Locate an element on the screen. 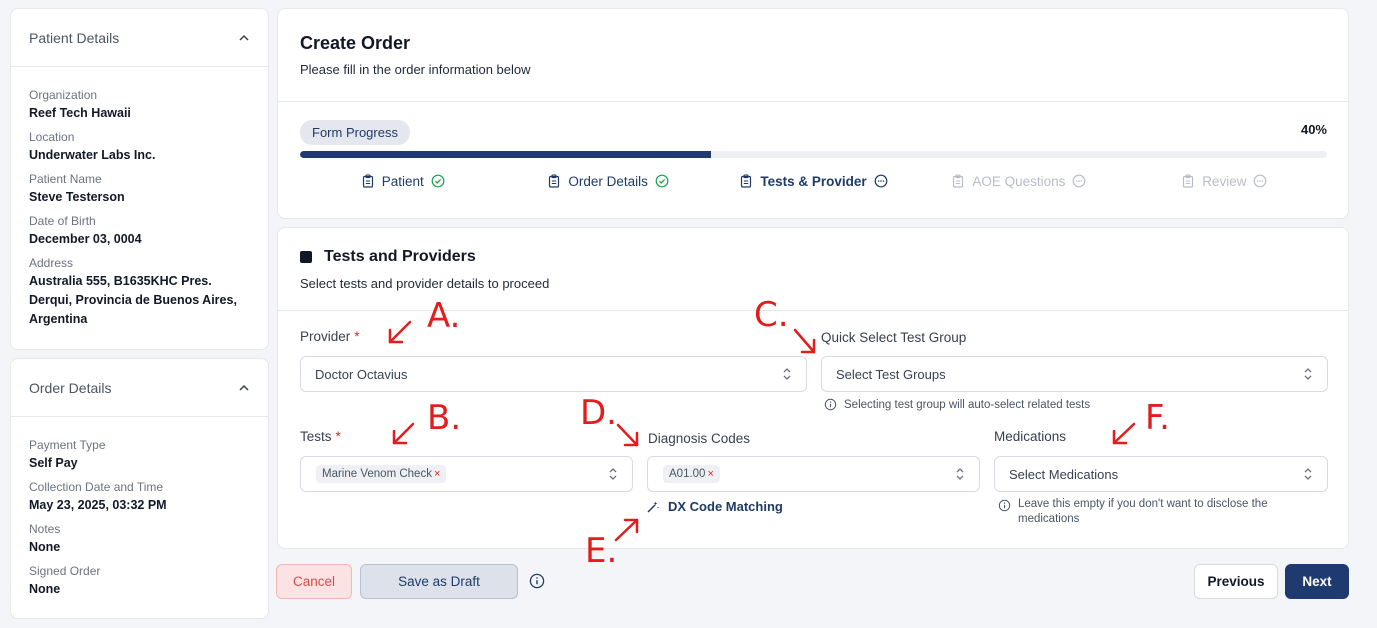 The image size is (1377, 628). medications-select: Select Medications is located at coordinates (1161, 474).